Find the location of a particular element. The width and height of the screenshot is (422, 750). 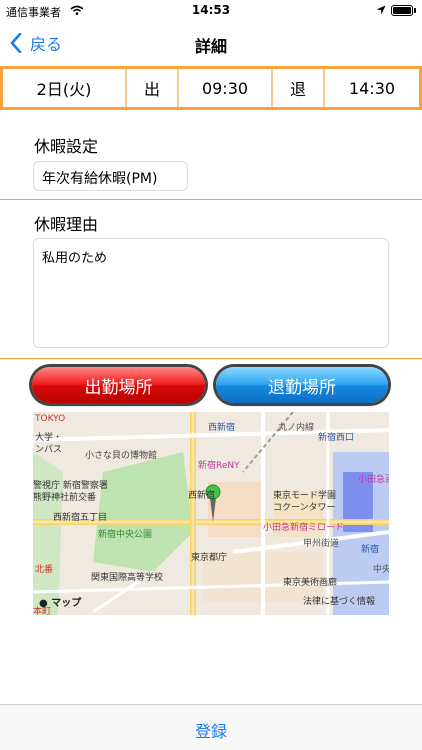

apple-logo-icon: ● is located at coordinates (43, 603).